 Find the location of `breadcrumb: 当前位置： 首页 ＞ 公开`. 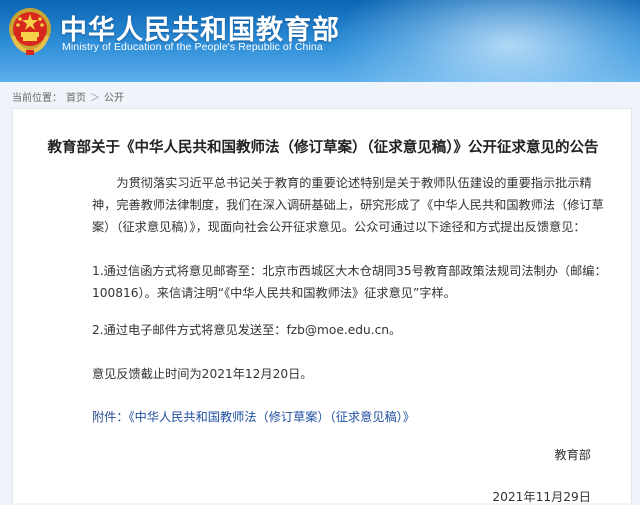

breadcrumb: 当前位置： 首页 ＞ 公开 is located at coordinates (68, 96).